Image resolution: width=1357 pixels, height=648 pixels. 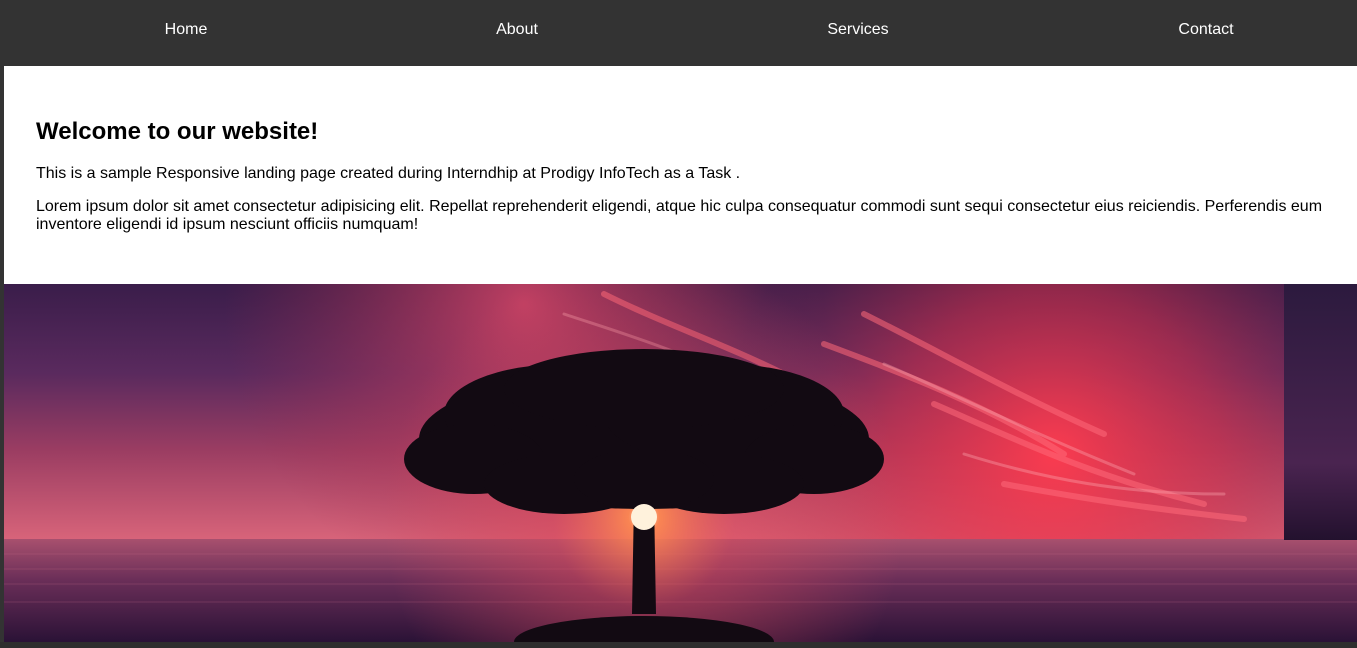 I want to click on nav-link-home: Home, so click(x=186, y=30).